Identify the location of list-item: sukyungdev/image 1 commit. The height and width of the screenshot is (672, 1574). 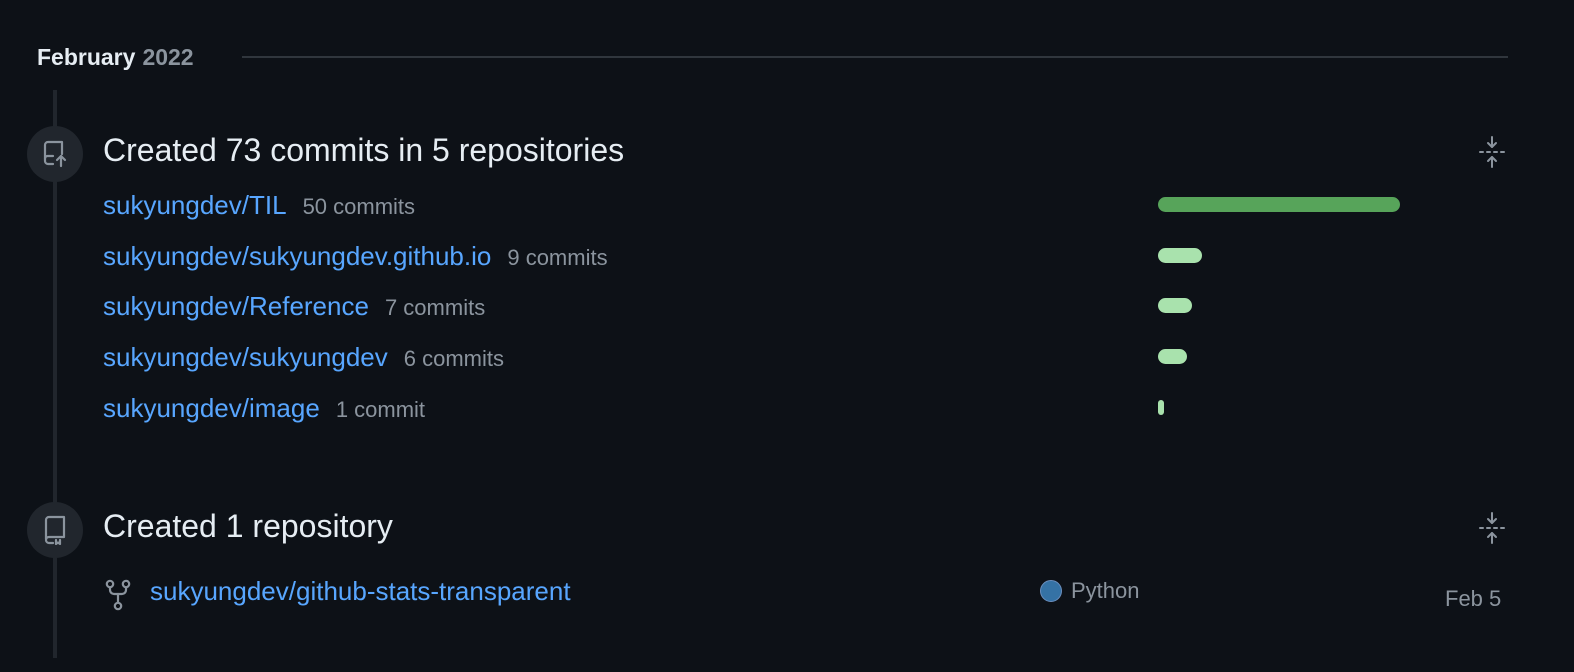
(264, 410).